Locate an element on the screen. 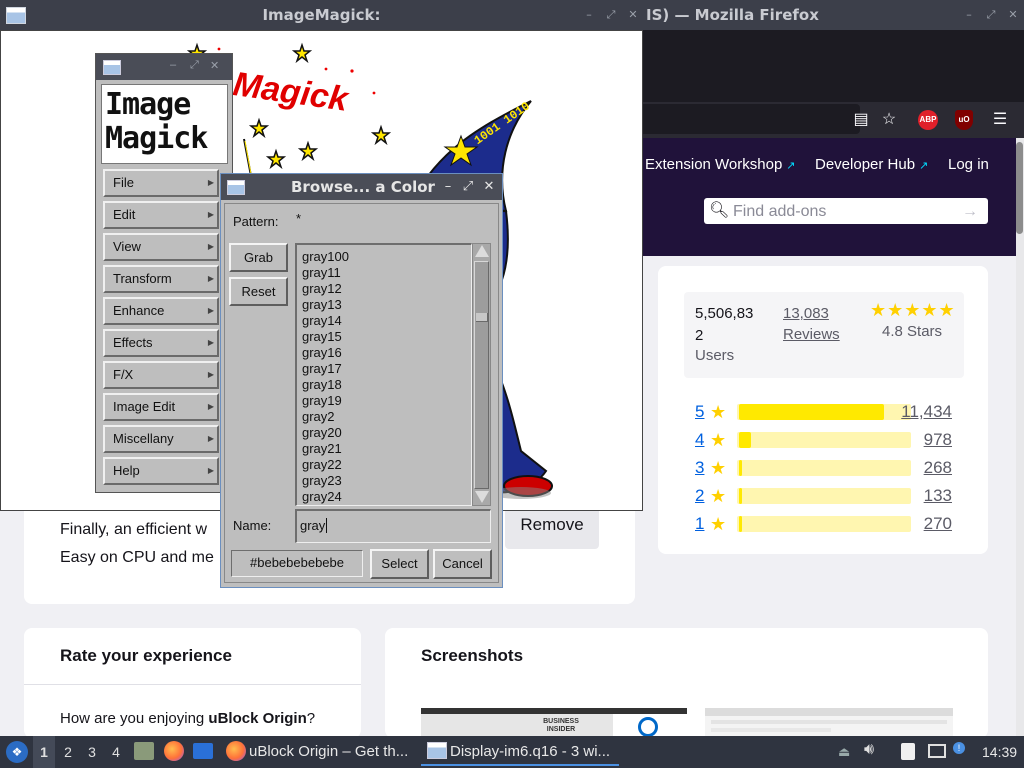 The height and width of the screenshot is (768, 1024). grab-button: Grab is located at coordinates (258, 257).